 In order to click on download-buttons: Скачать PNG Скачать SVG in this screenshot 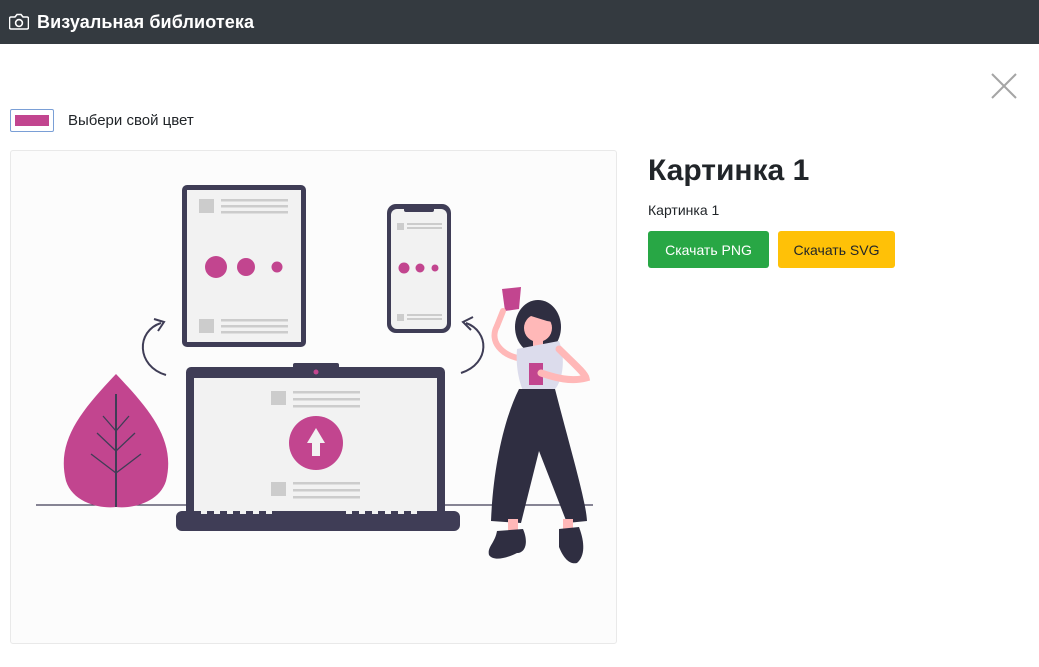, I will do `click(771, 249)`.